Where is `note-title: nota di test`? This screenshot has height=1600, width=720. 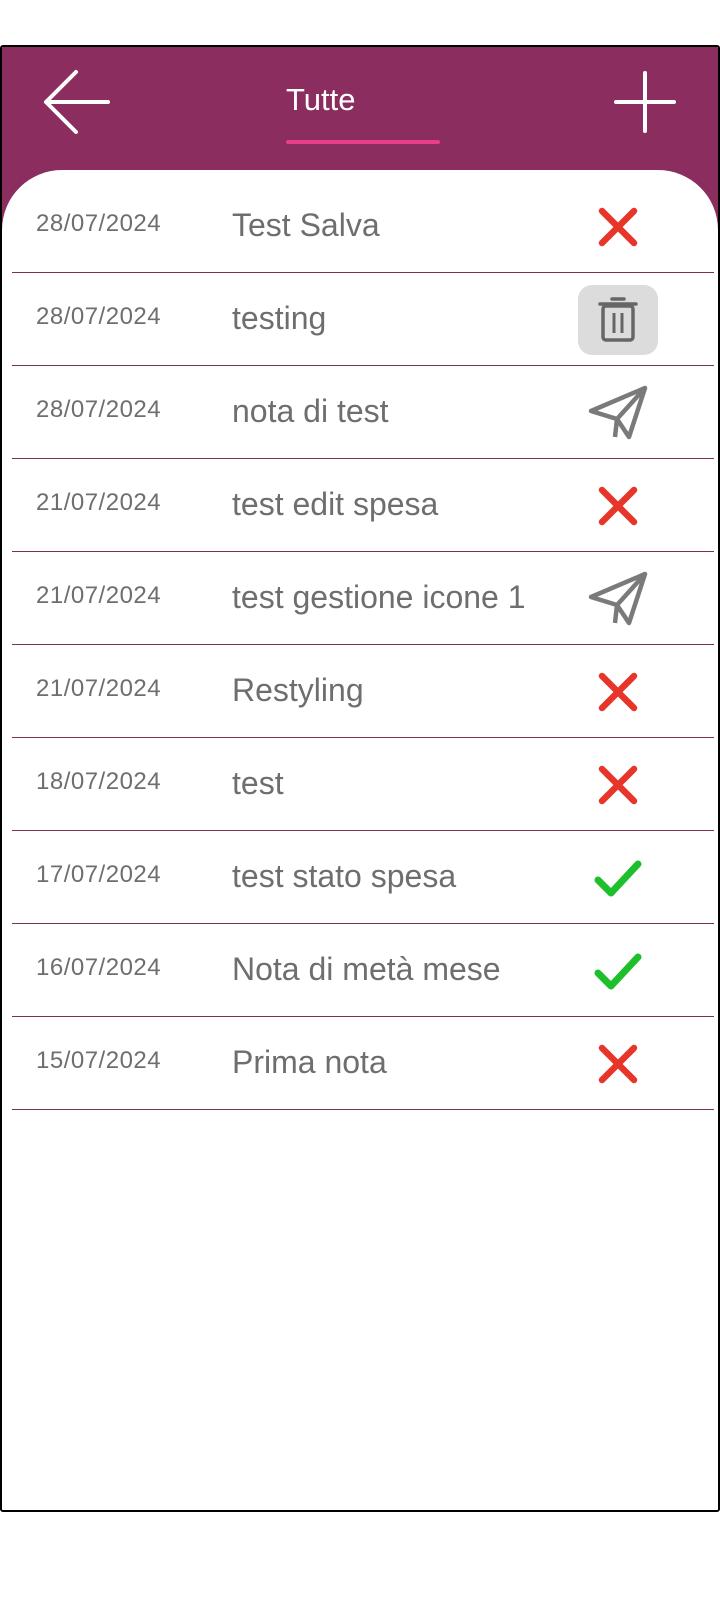 note-title: nota di test is located at coordinates (310, 411).